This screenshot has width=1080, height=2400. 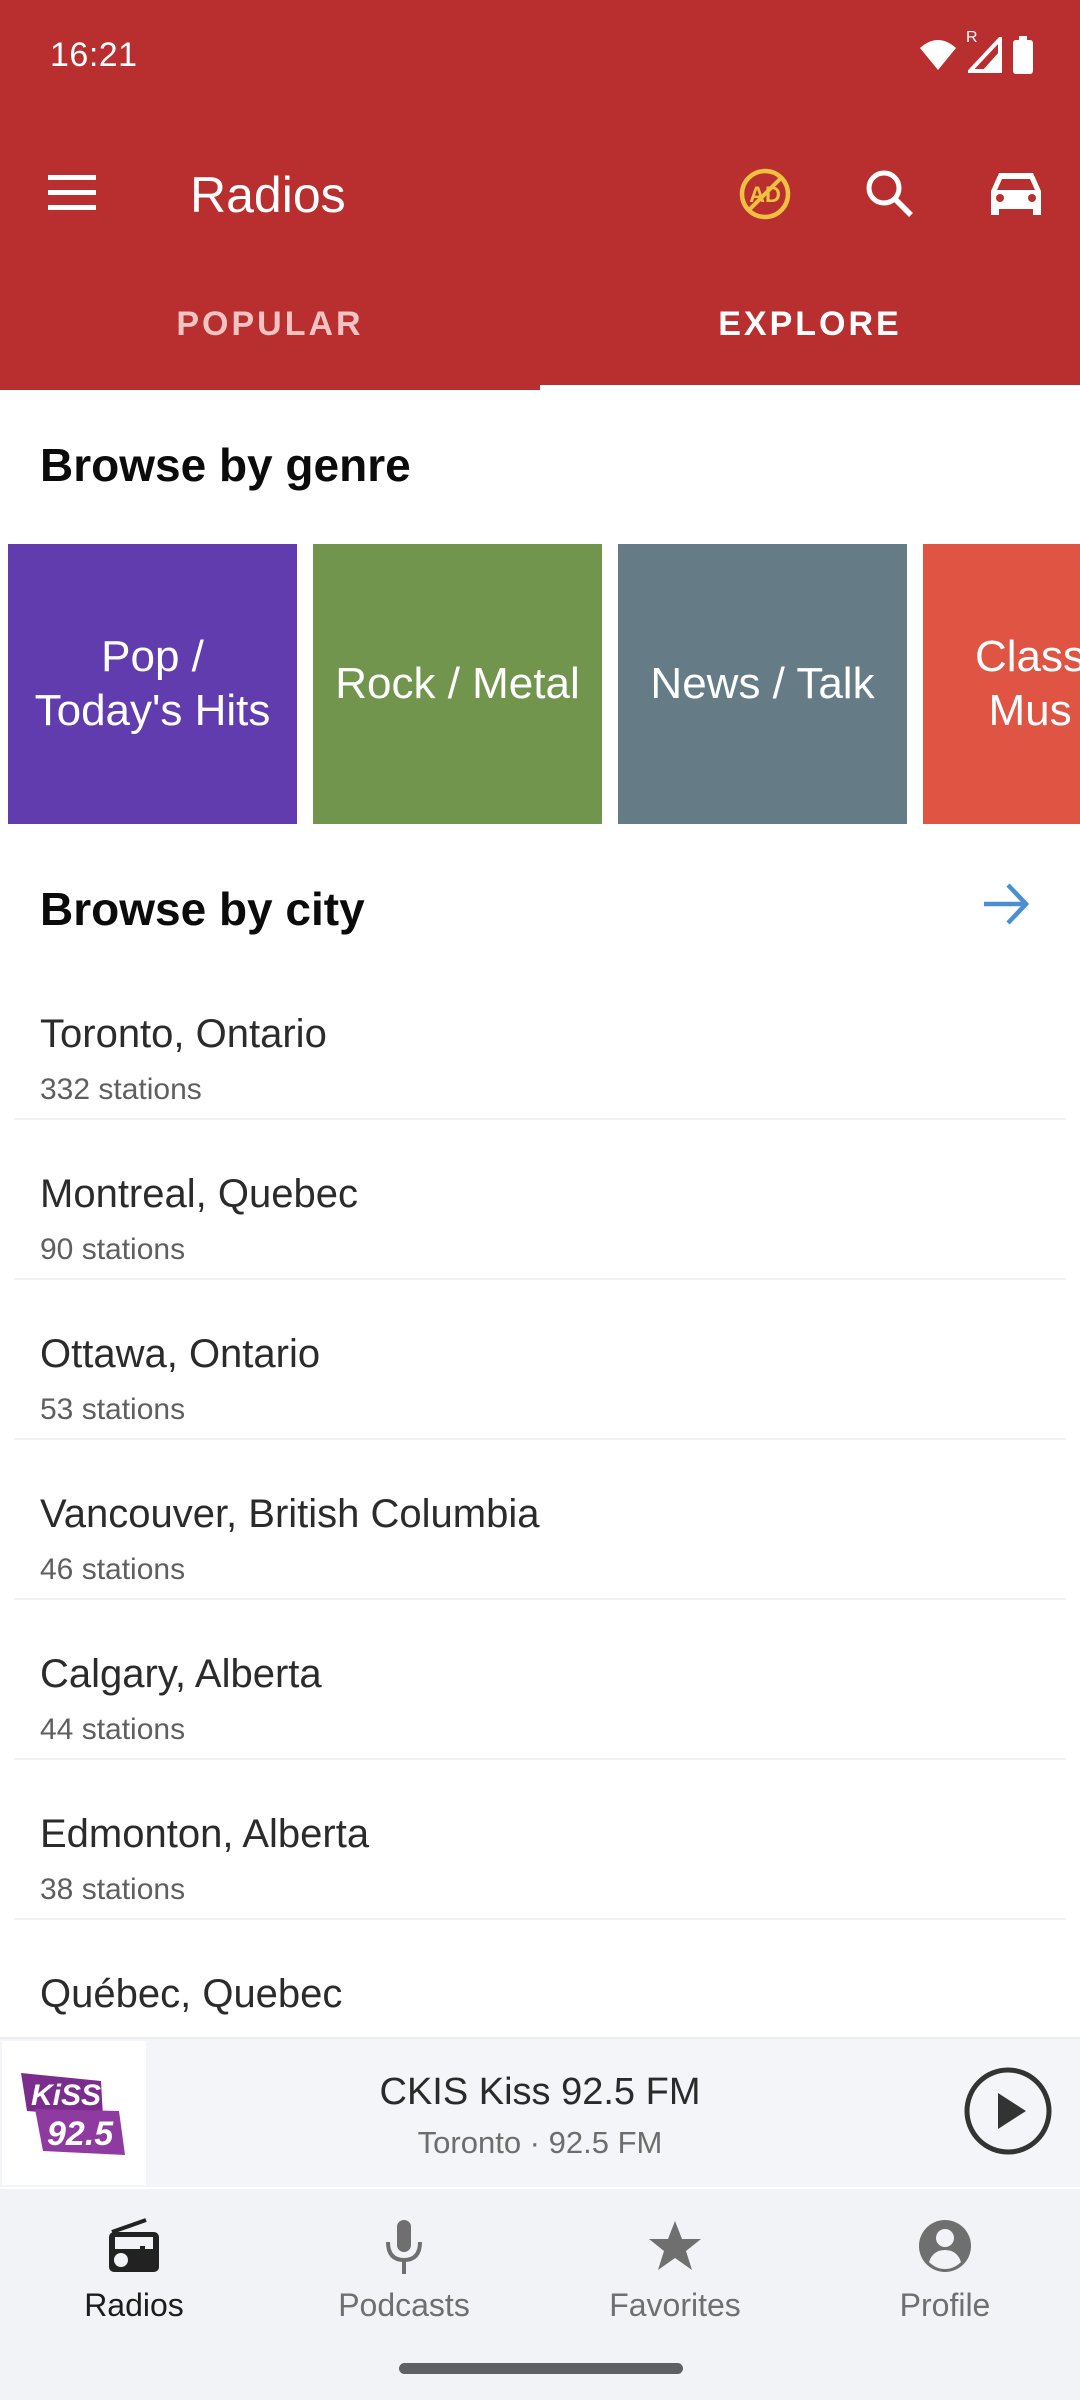 I want to click on city-item: Toronto, Ontario 332 stations, so click(x=540, y=1040).